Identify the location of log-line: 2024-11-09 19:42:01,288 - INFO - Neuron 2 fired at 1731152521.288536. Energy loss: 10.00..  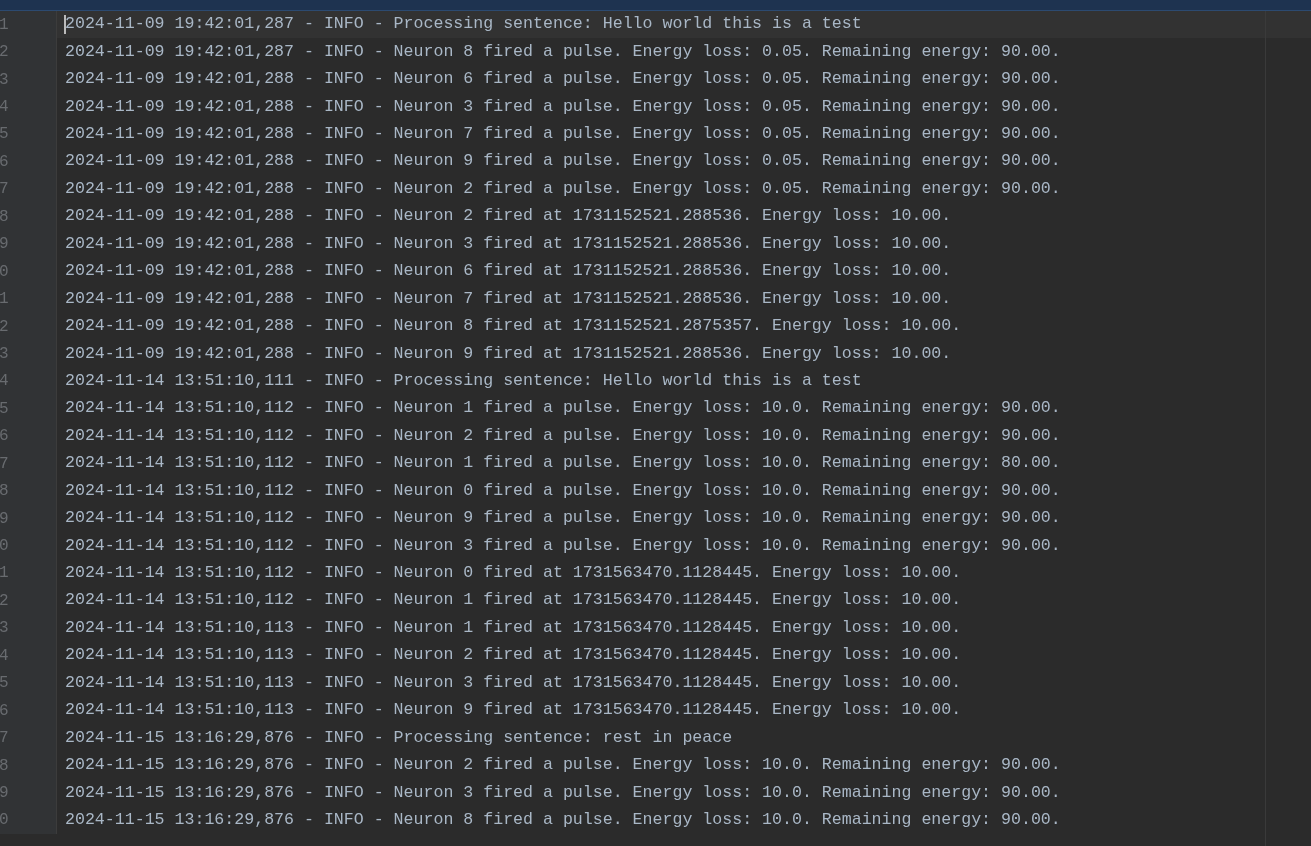
(508, 216).